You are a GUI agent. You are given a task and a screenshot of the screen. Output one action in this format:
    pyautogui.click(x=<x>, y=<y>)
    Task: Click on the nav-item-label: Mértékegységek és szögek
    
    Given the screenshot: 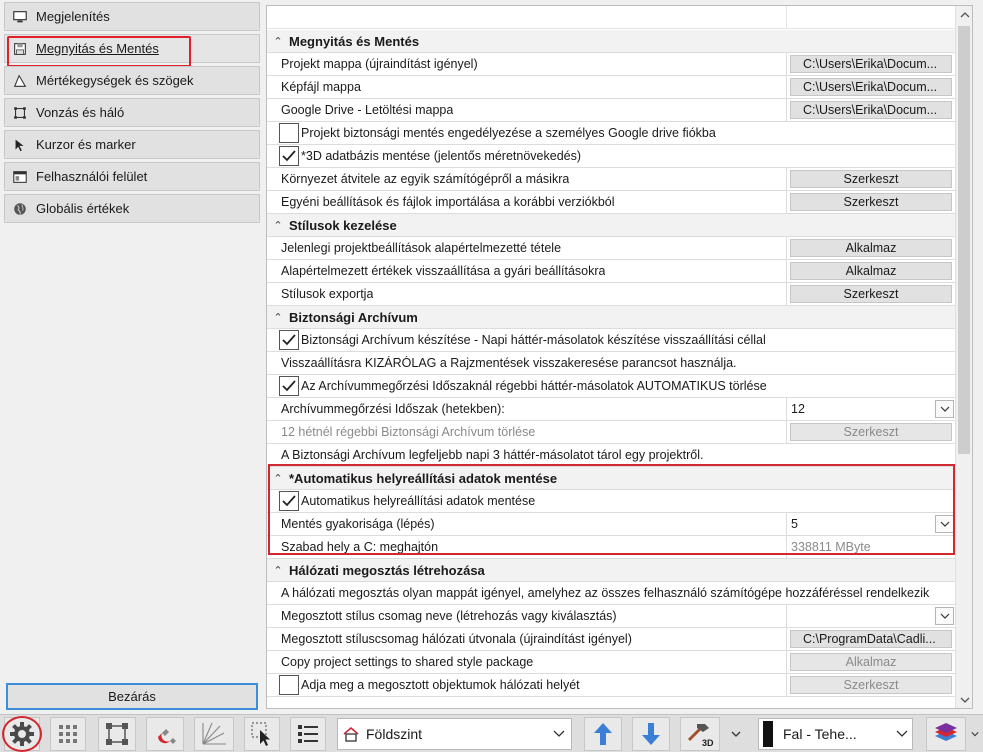 What is the action you would take?
    pyautogui.click(x=115, y=80)
    